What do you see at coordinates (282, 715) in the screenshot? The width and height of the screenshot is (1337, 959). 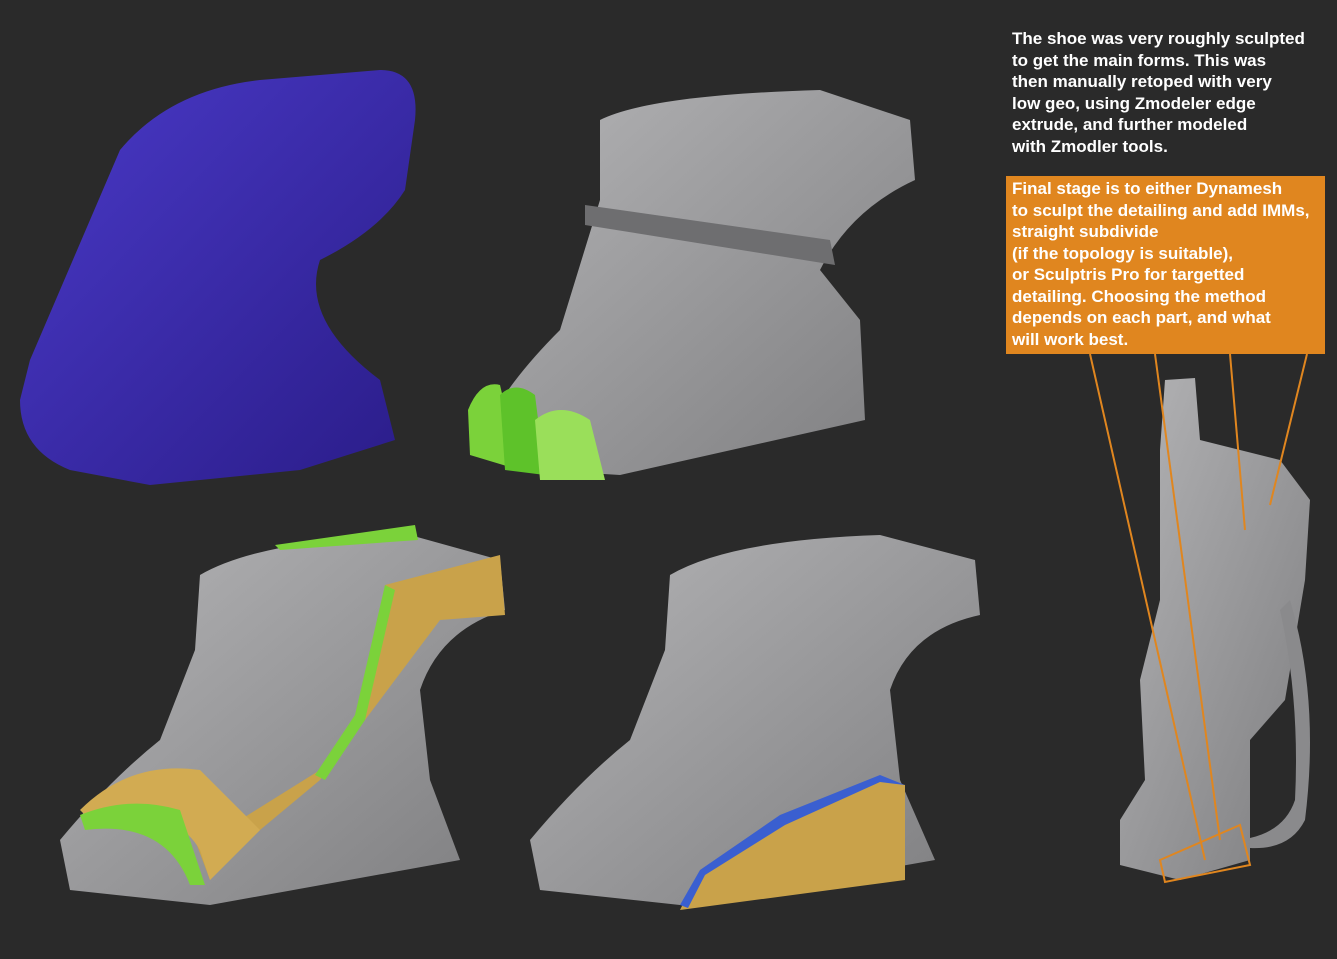 I see `retopo-shoe-yellow-render` at bounding box center [282, 715].